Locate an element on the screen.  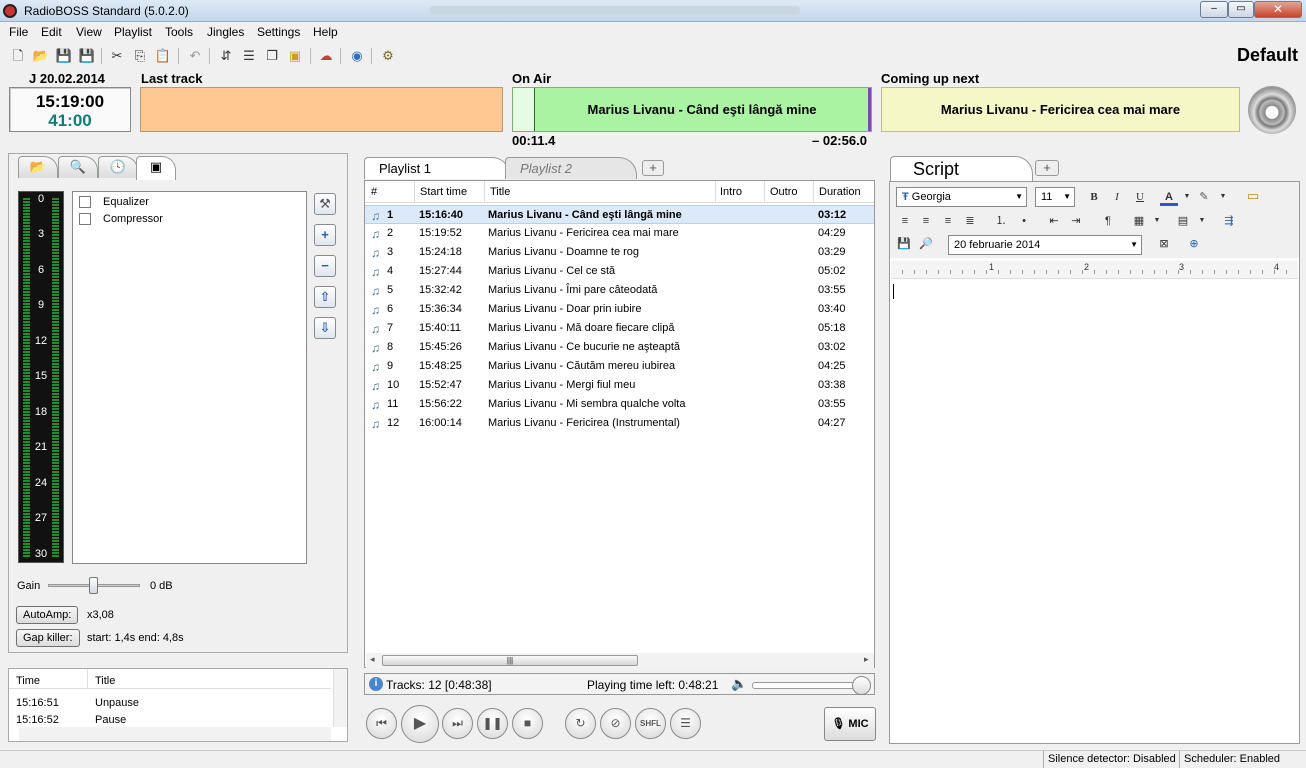
numbered-list-icon: ⒈ is located at coordinates (1001, 221).